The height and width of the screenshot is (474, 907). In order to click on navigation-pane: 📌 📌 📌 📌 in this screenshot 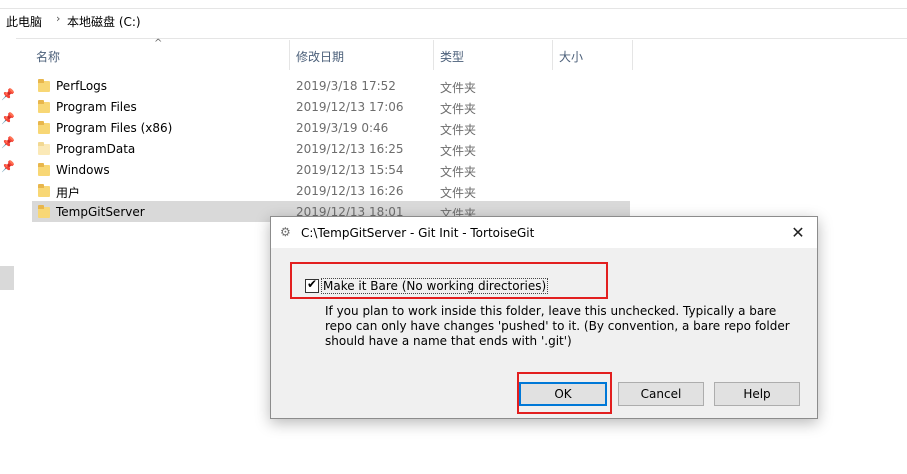, I will do `click(8, 256)`.